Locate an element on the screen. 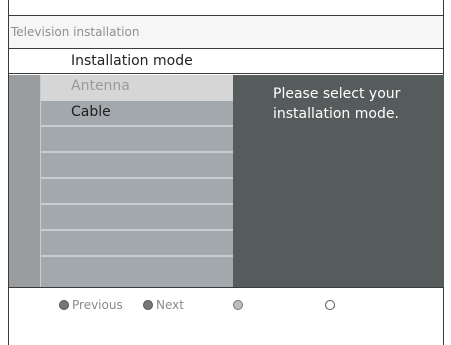 This screenshot has width=451, height=345. red-key-icon is located at coordinates (64, 305).